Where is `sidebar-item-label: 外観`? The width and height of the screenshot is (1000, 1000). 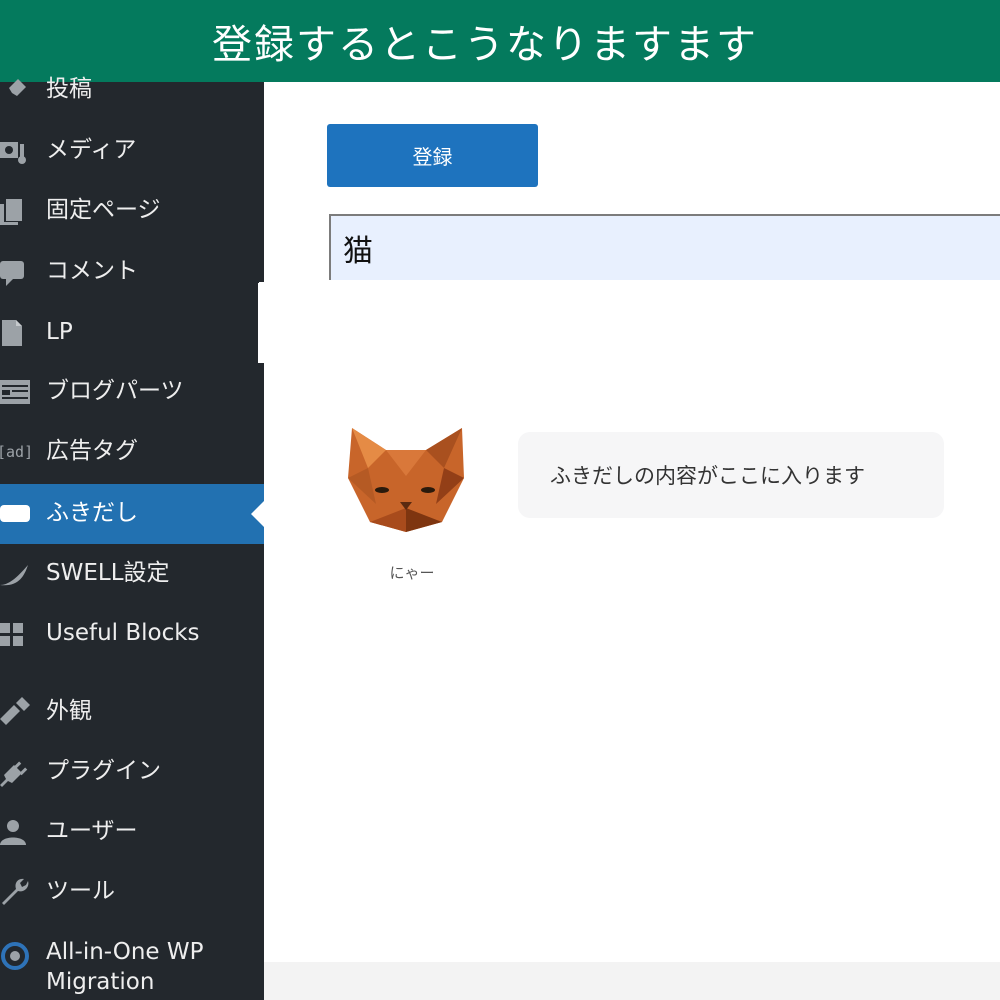
sidebar-item-label: 外観 is located at coordinates (69, 711).